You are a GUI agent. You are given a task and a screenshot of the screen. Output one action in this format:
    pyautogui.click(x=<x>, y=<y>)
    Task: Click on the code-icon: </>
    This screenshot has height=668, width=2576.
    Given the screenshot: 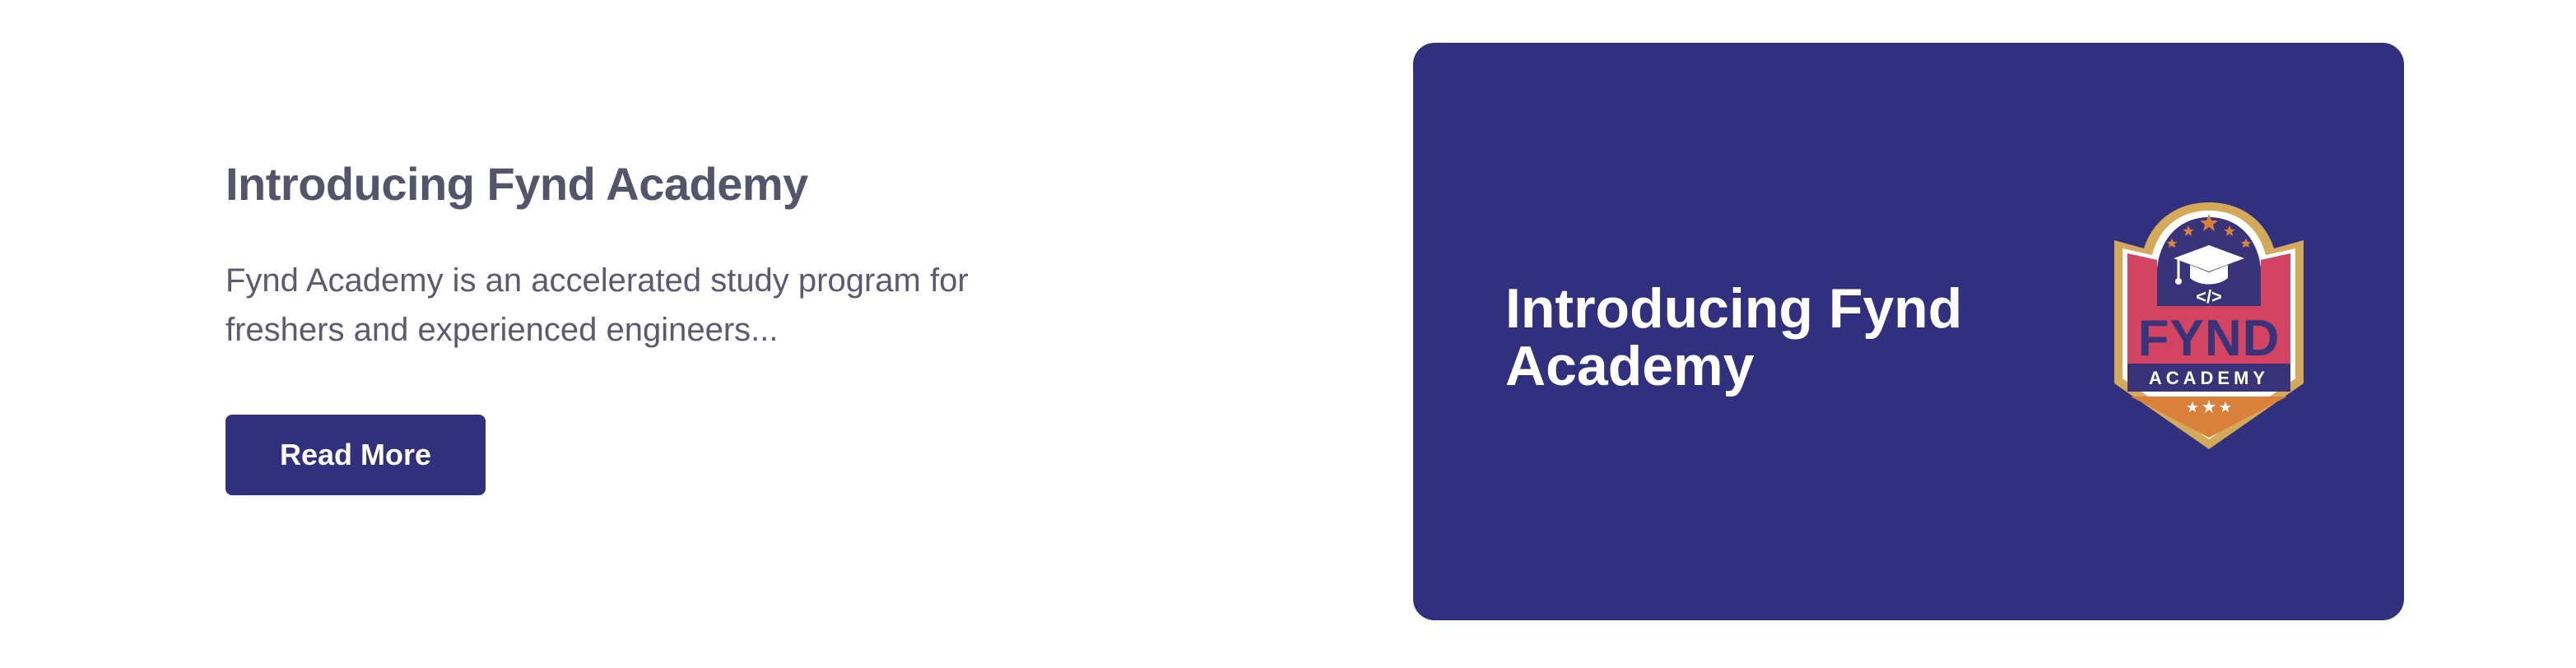 What is the action you would take?
    pyautogui.click(x=2209, y=296)
    